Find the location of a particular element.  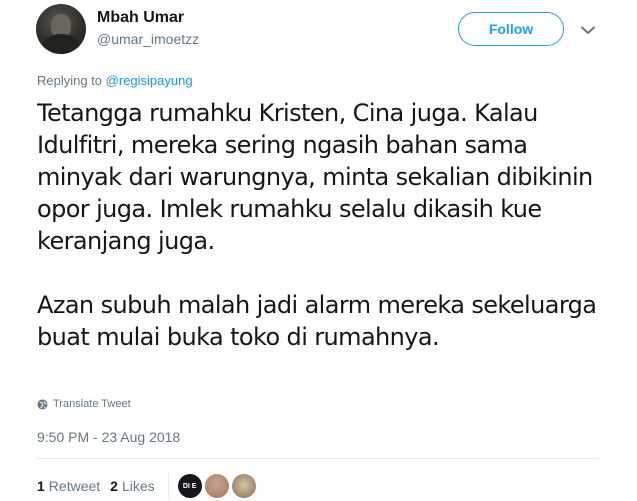

stats-divider is located at coordinates (318, 458).